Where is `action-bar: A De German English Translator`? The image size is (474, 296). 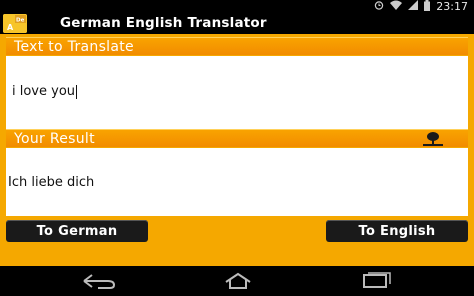
action-bar: A De German English Translator is located at coordinates (237, 23).